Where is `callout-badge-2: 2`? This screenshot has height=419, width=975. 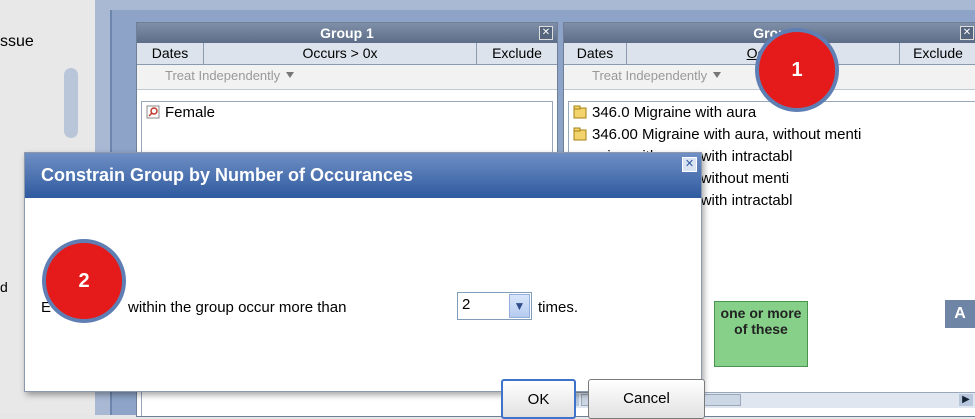
callout-badge-2: 2 is located at coordinates (84, 281).